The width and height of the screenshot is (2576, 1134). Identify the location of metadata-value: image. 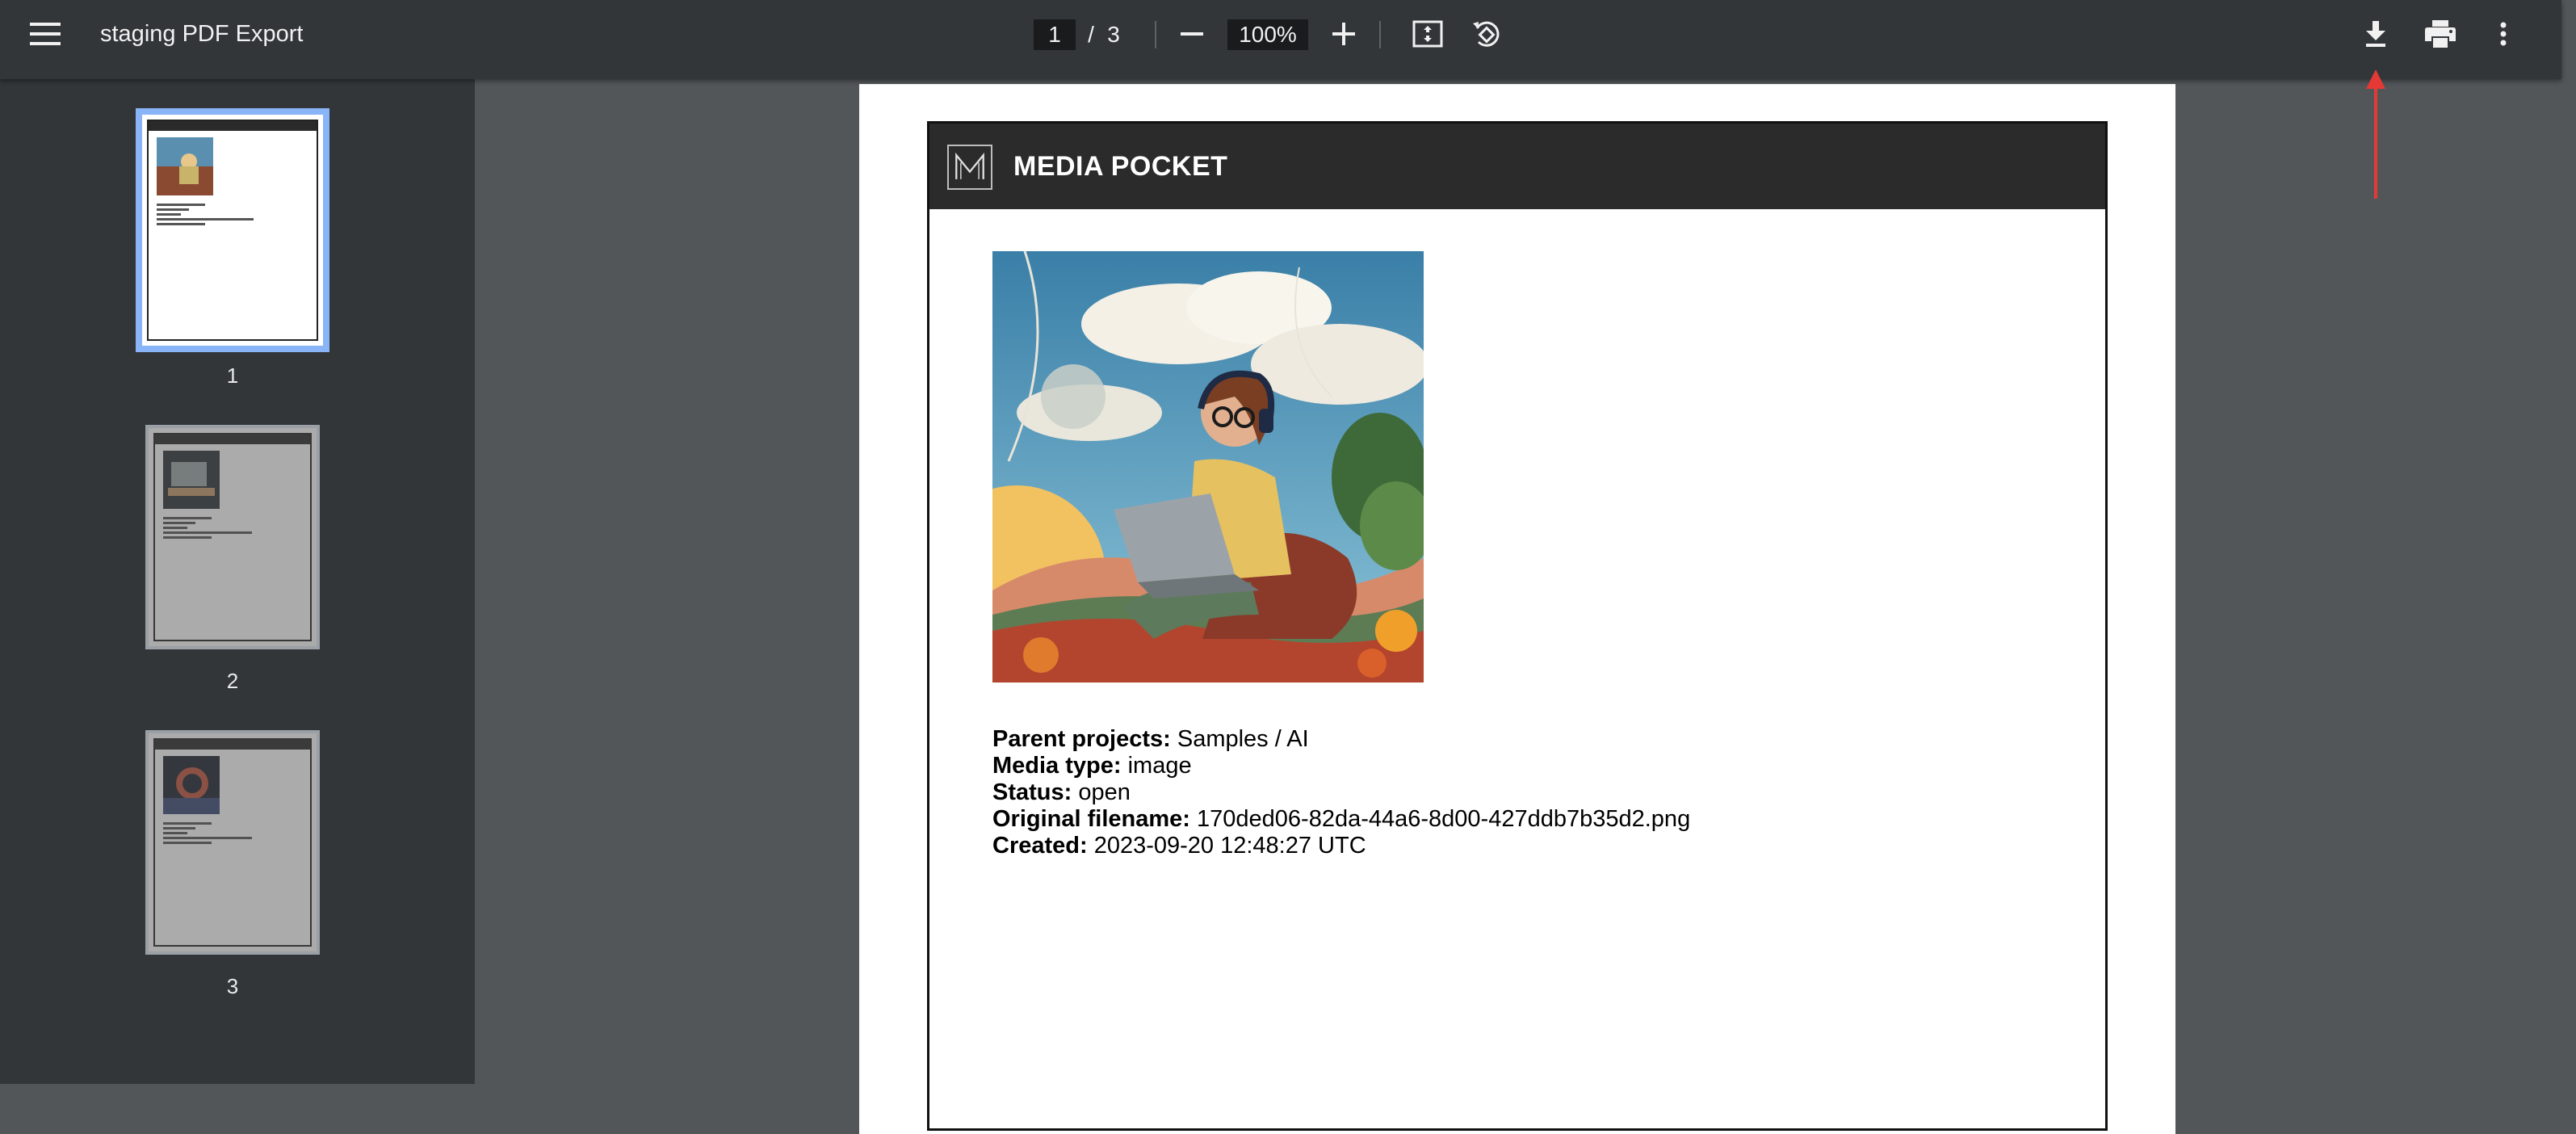
(1156, 766).